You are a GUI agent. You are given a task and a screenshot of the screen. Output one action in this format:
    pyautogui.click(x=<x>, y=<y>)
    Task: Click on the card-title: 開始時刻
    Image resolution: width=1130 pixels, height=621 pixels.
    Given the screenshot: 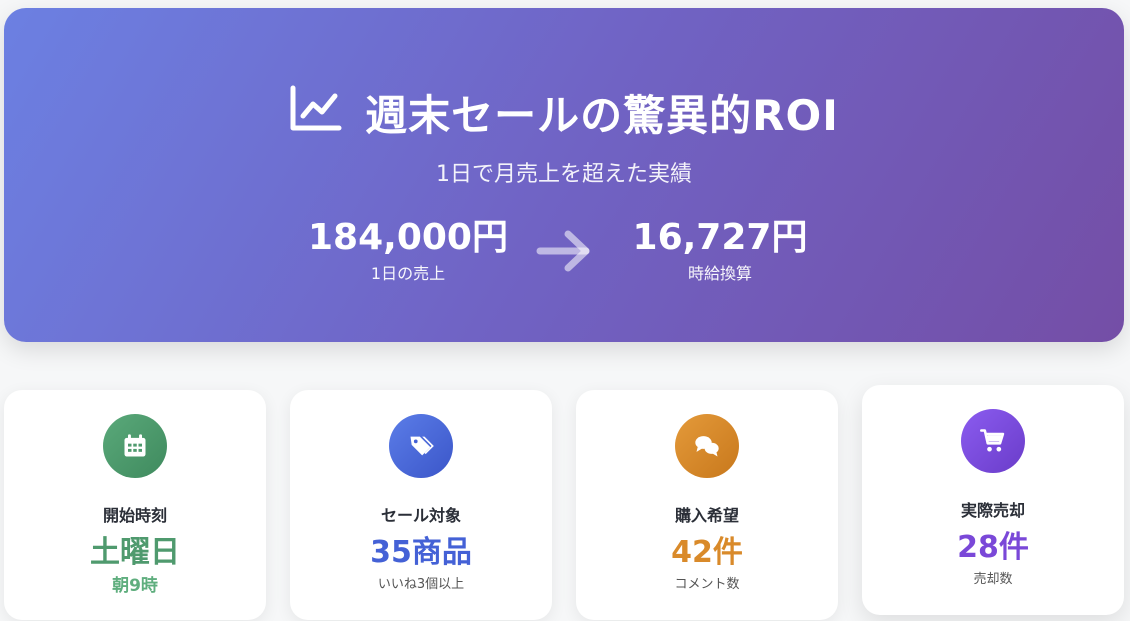 What is the action you would take?
    pyautogui.click(x=134, y=515)
    